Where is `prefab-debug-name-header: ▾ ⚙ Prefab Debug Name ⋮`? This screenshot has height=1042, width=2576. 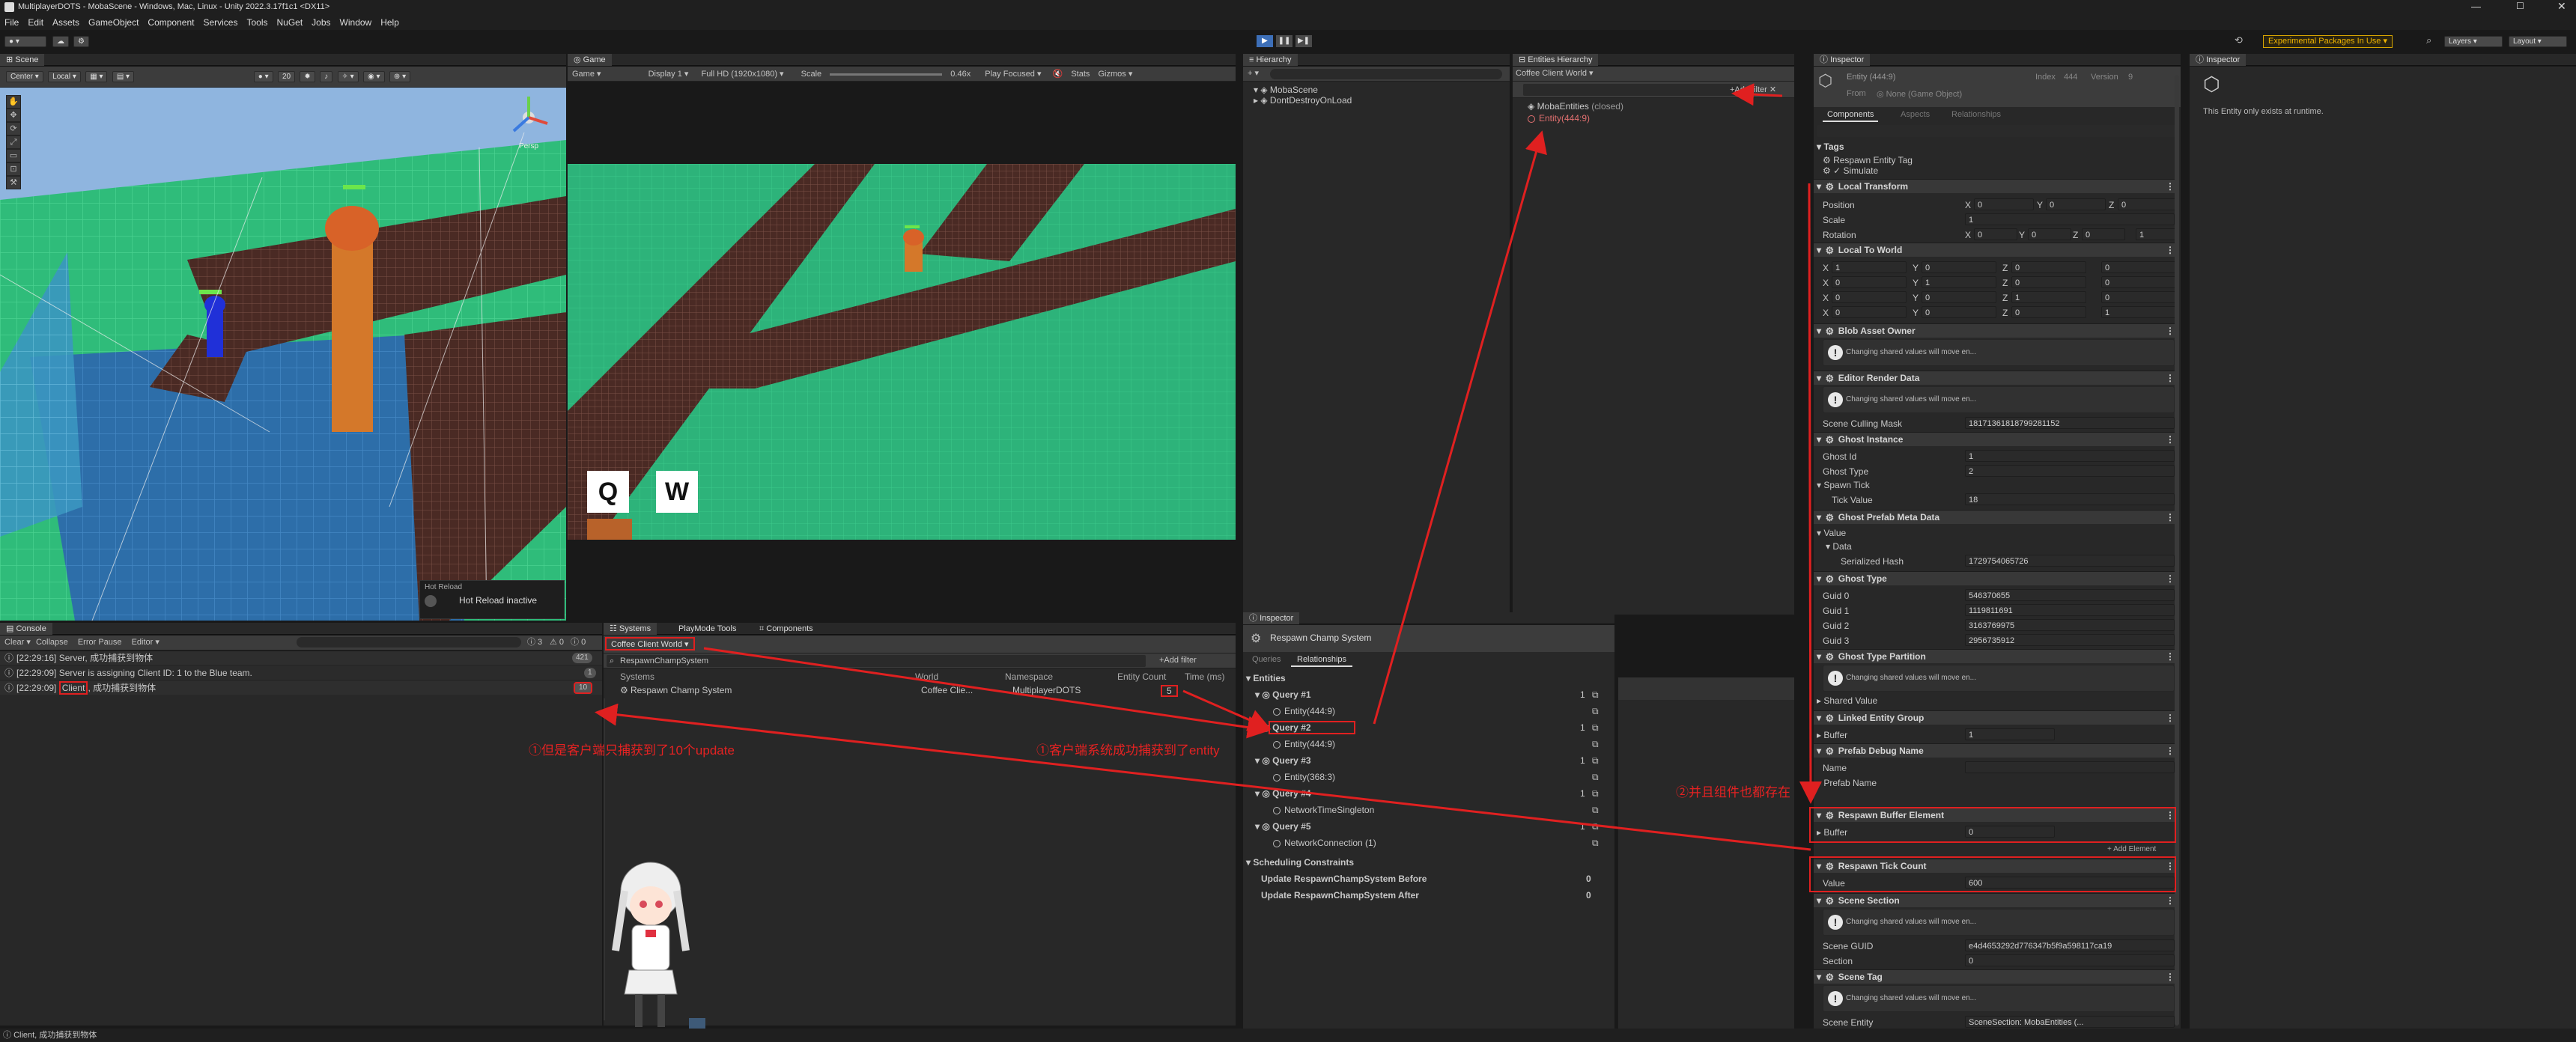
prefab-debug-name-header: ▾ ⚙ Prefab Debug Name ⋮ is located at coordinates (1996, 750).